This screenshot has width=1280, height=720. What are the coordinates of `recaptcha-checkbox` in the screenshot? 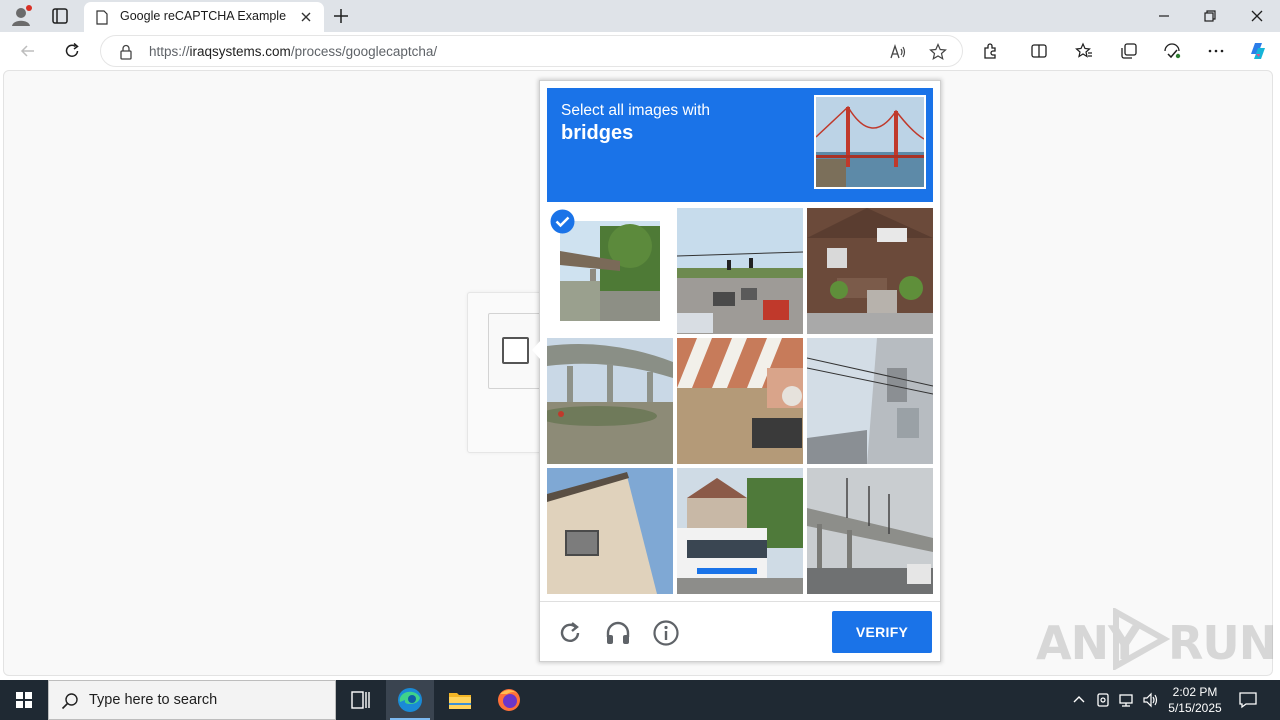 It's located at (515, 350).